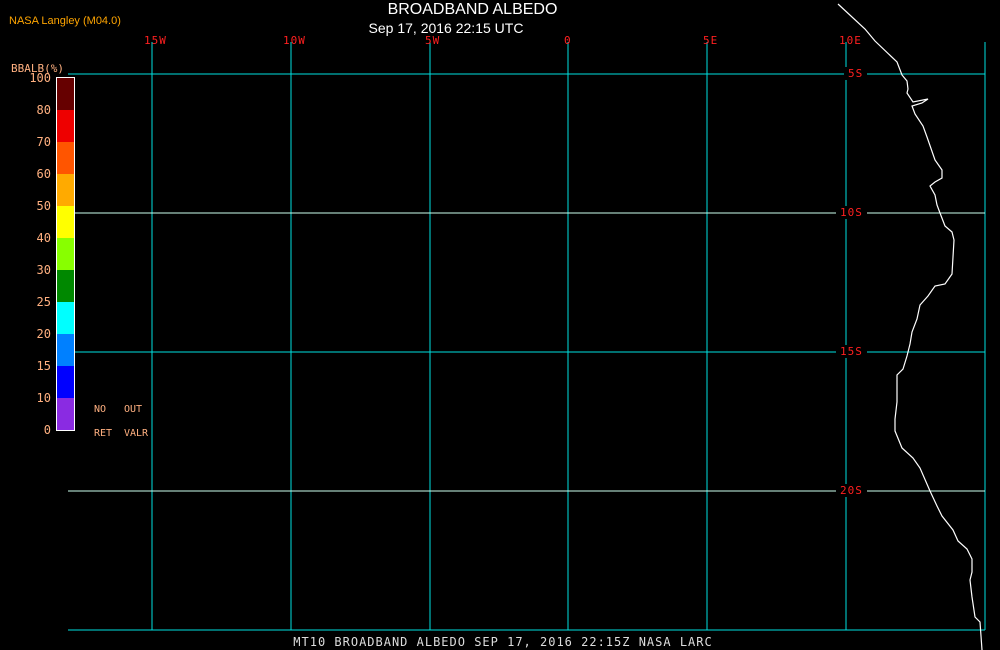  What do you see at coordinates (446, 28) in the screenshot?
I see `map-subtitle: Sep 17, 2016 22:15 UTC` at bounding box center [446, 28].